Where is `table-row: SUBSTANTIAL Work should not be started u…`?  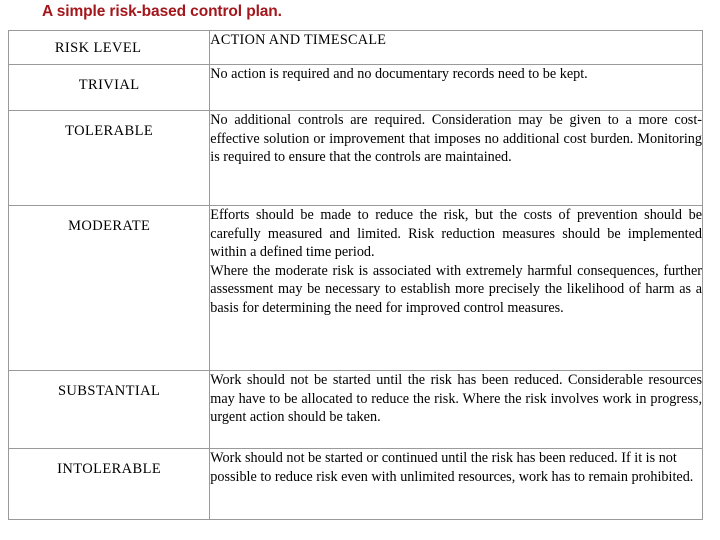
table-row: SUBSTANTIAL Work should not be started u… is located at coordinates (355, 409).